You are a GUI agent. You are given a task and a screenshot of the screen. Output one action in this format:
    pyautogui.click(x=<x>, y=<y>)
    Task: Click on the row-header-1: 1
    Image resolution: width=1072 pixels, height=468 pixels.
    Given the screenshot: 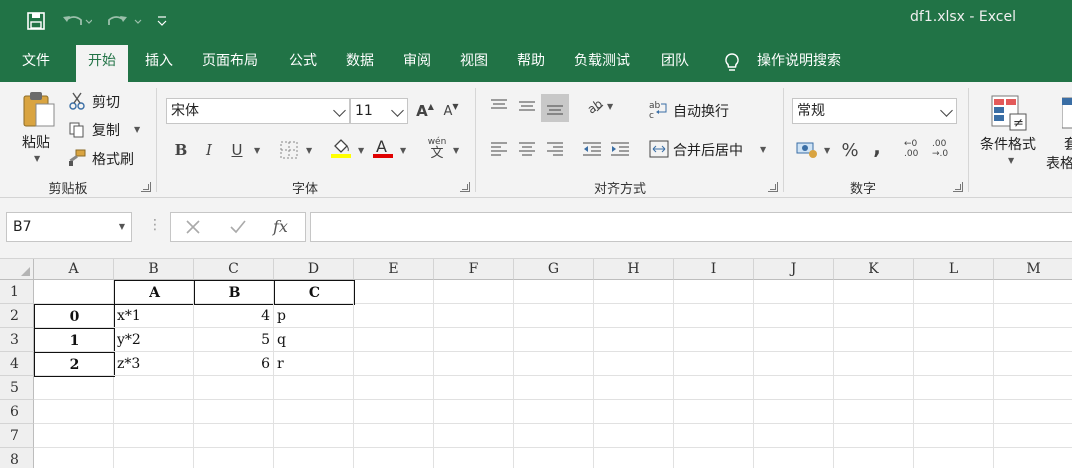 What is the action you would take?
    pyautogui.click(x=17, y=292)
    